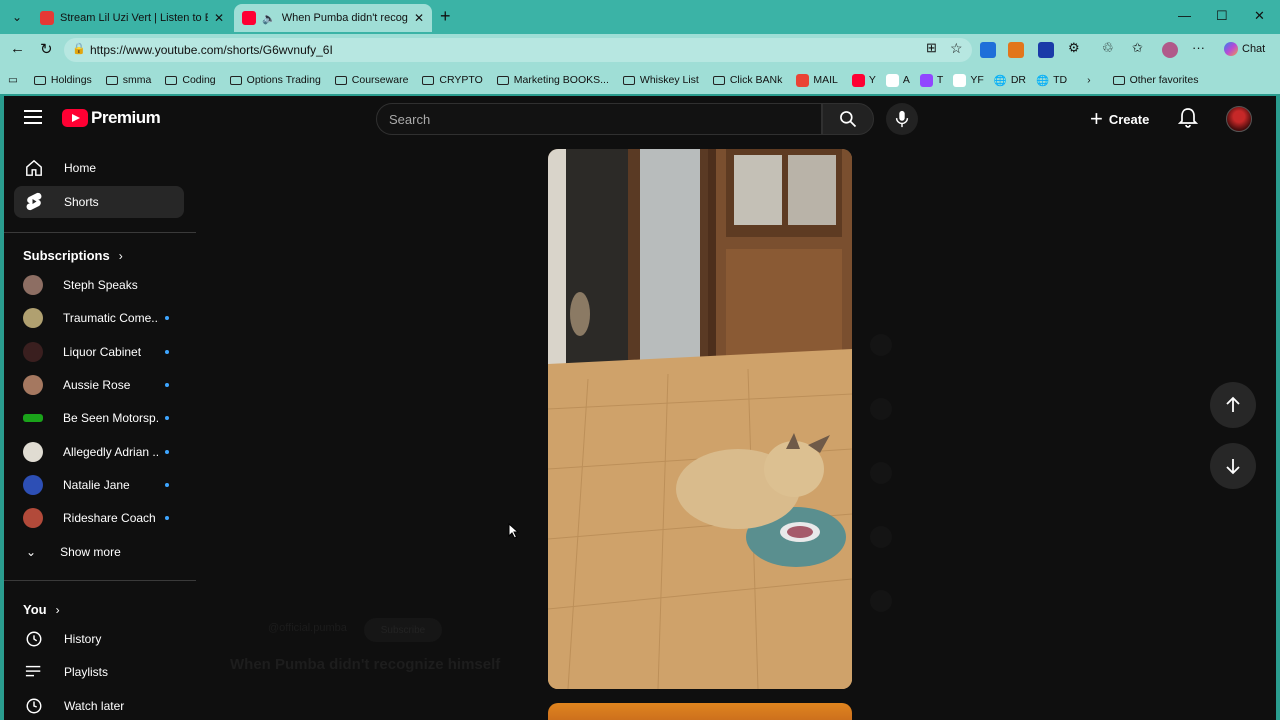 This screenshot has width=1280, height=720. Describe the element at coordinates (99, 285) in the screenshot. I see `subscription-item: Steph Speaks` at that location.